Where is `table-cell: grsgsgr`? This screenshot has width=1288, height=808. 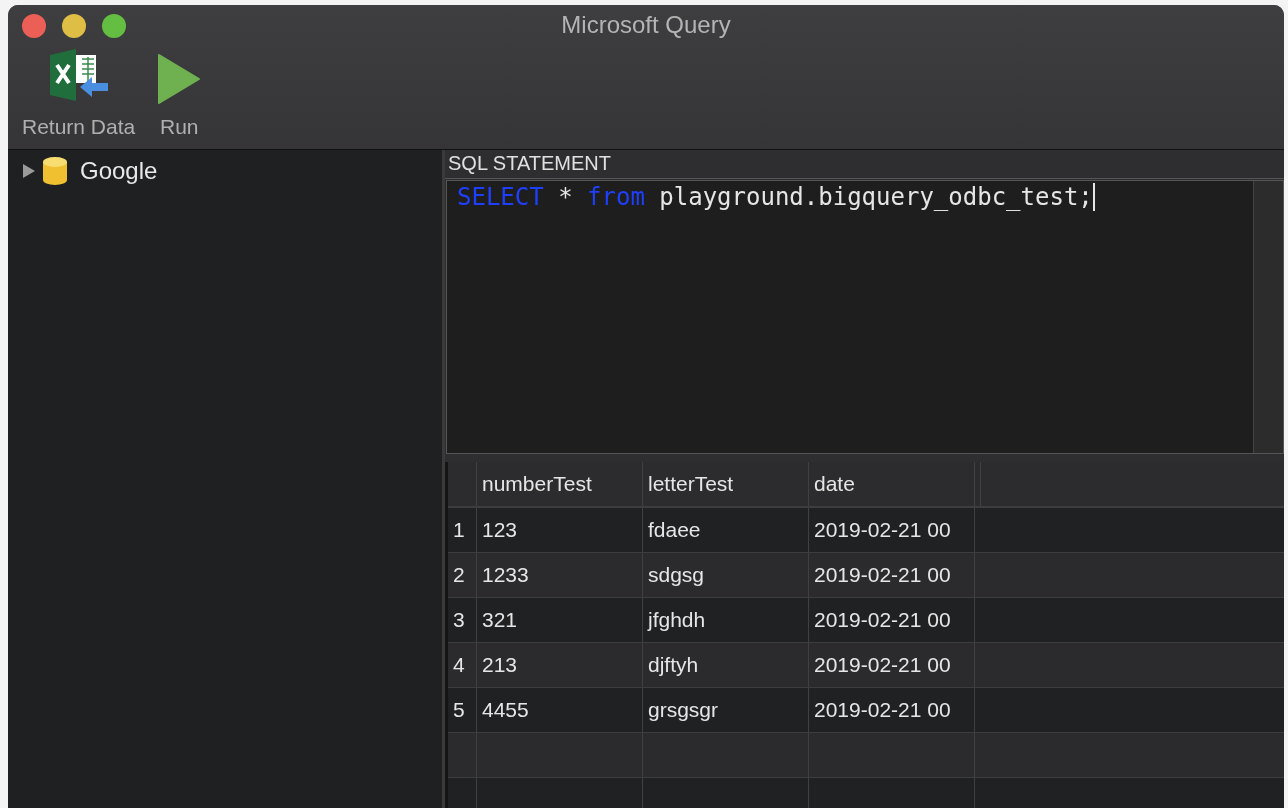
table-cell: grsgsgr is located at coordinates (726, 710).